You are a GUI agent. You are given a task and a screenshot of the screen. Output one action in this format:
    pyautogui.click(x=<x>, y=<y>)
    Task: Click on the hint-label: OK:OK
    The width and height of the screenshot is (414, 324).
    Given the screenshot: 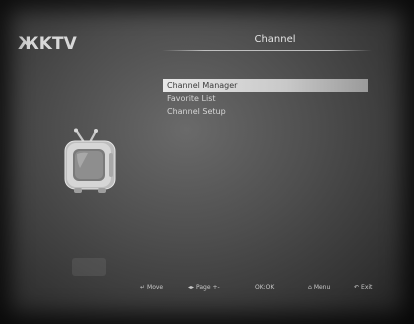 What is the action you would take?
    pyautogui.click(x=265, y=287)
    